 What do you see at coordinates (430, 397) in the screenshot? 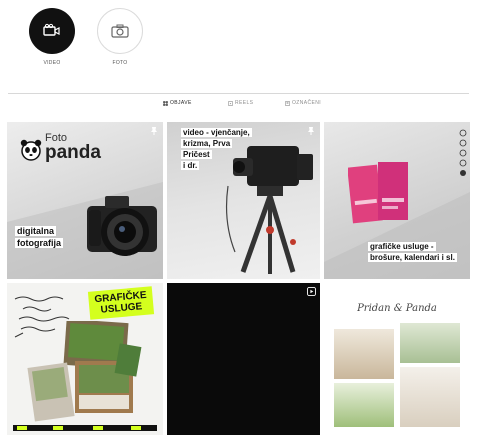
I see `photo-table` at bounding box center [430, 397].